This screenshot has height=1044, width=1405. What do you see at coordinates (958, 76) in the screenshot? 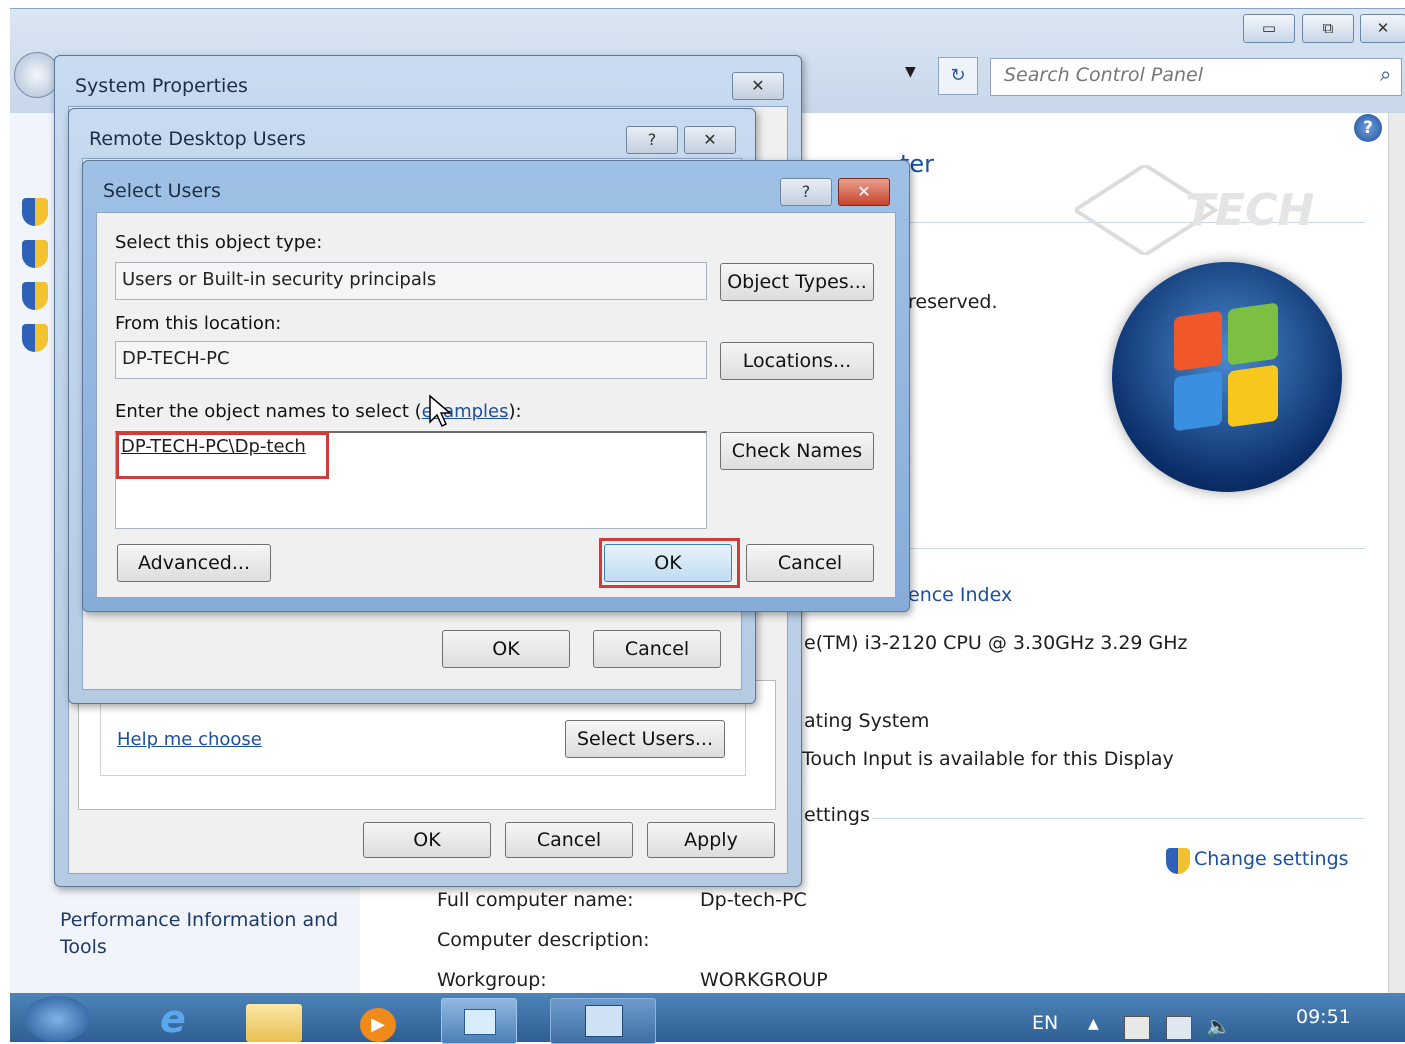
I see `refresh-icon: ↻` at bounding box center [958, 76].